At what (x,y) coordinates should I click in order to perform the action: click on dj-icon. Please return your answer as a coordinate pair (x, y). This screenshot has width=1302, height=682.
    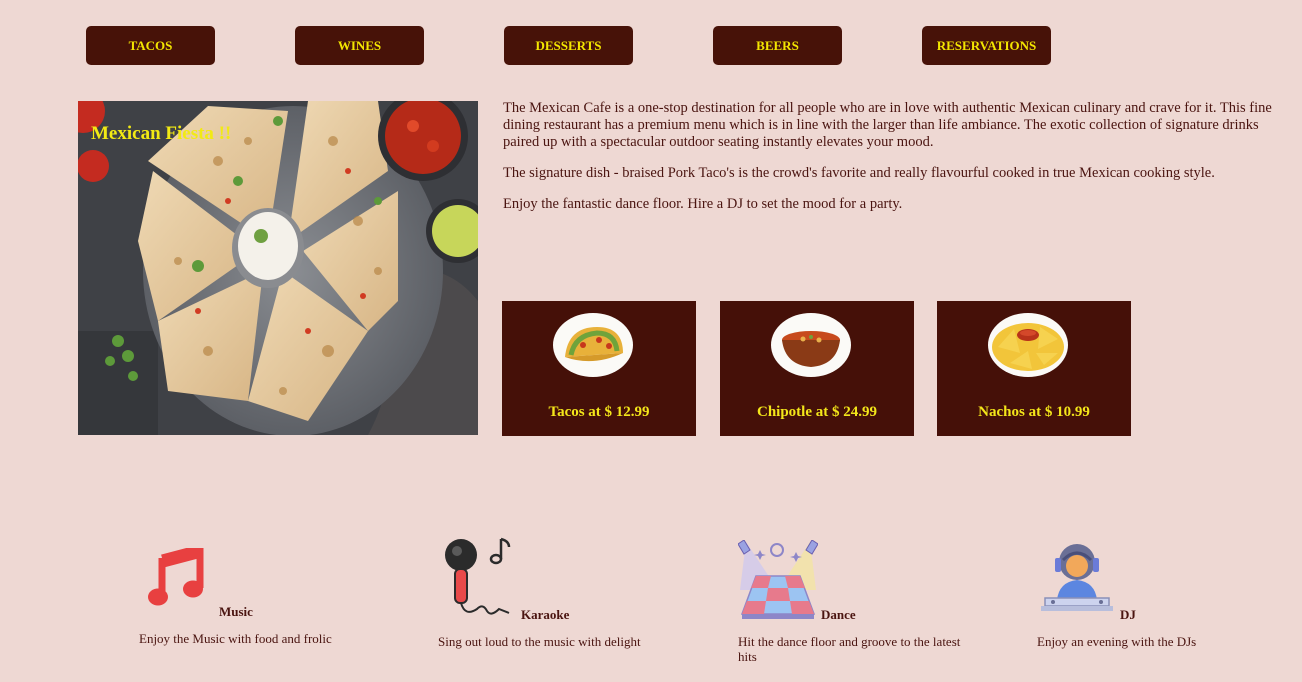
    Looking at the image, I should click on (1077, 577).